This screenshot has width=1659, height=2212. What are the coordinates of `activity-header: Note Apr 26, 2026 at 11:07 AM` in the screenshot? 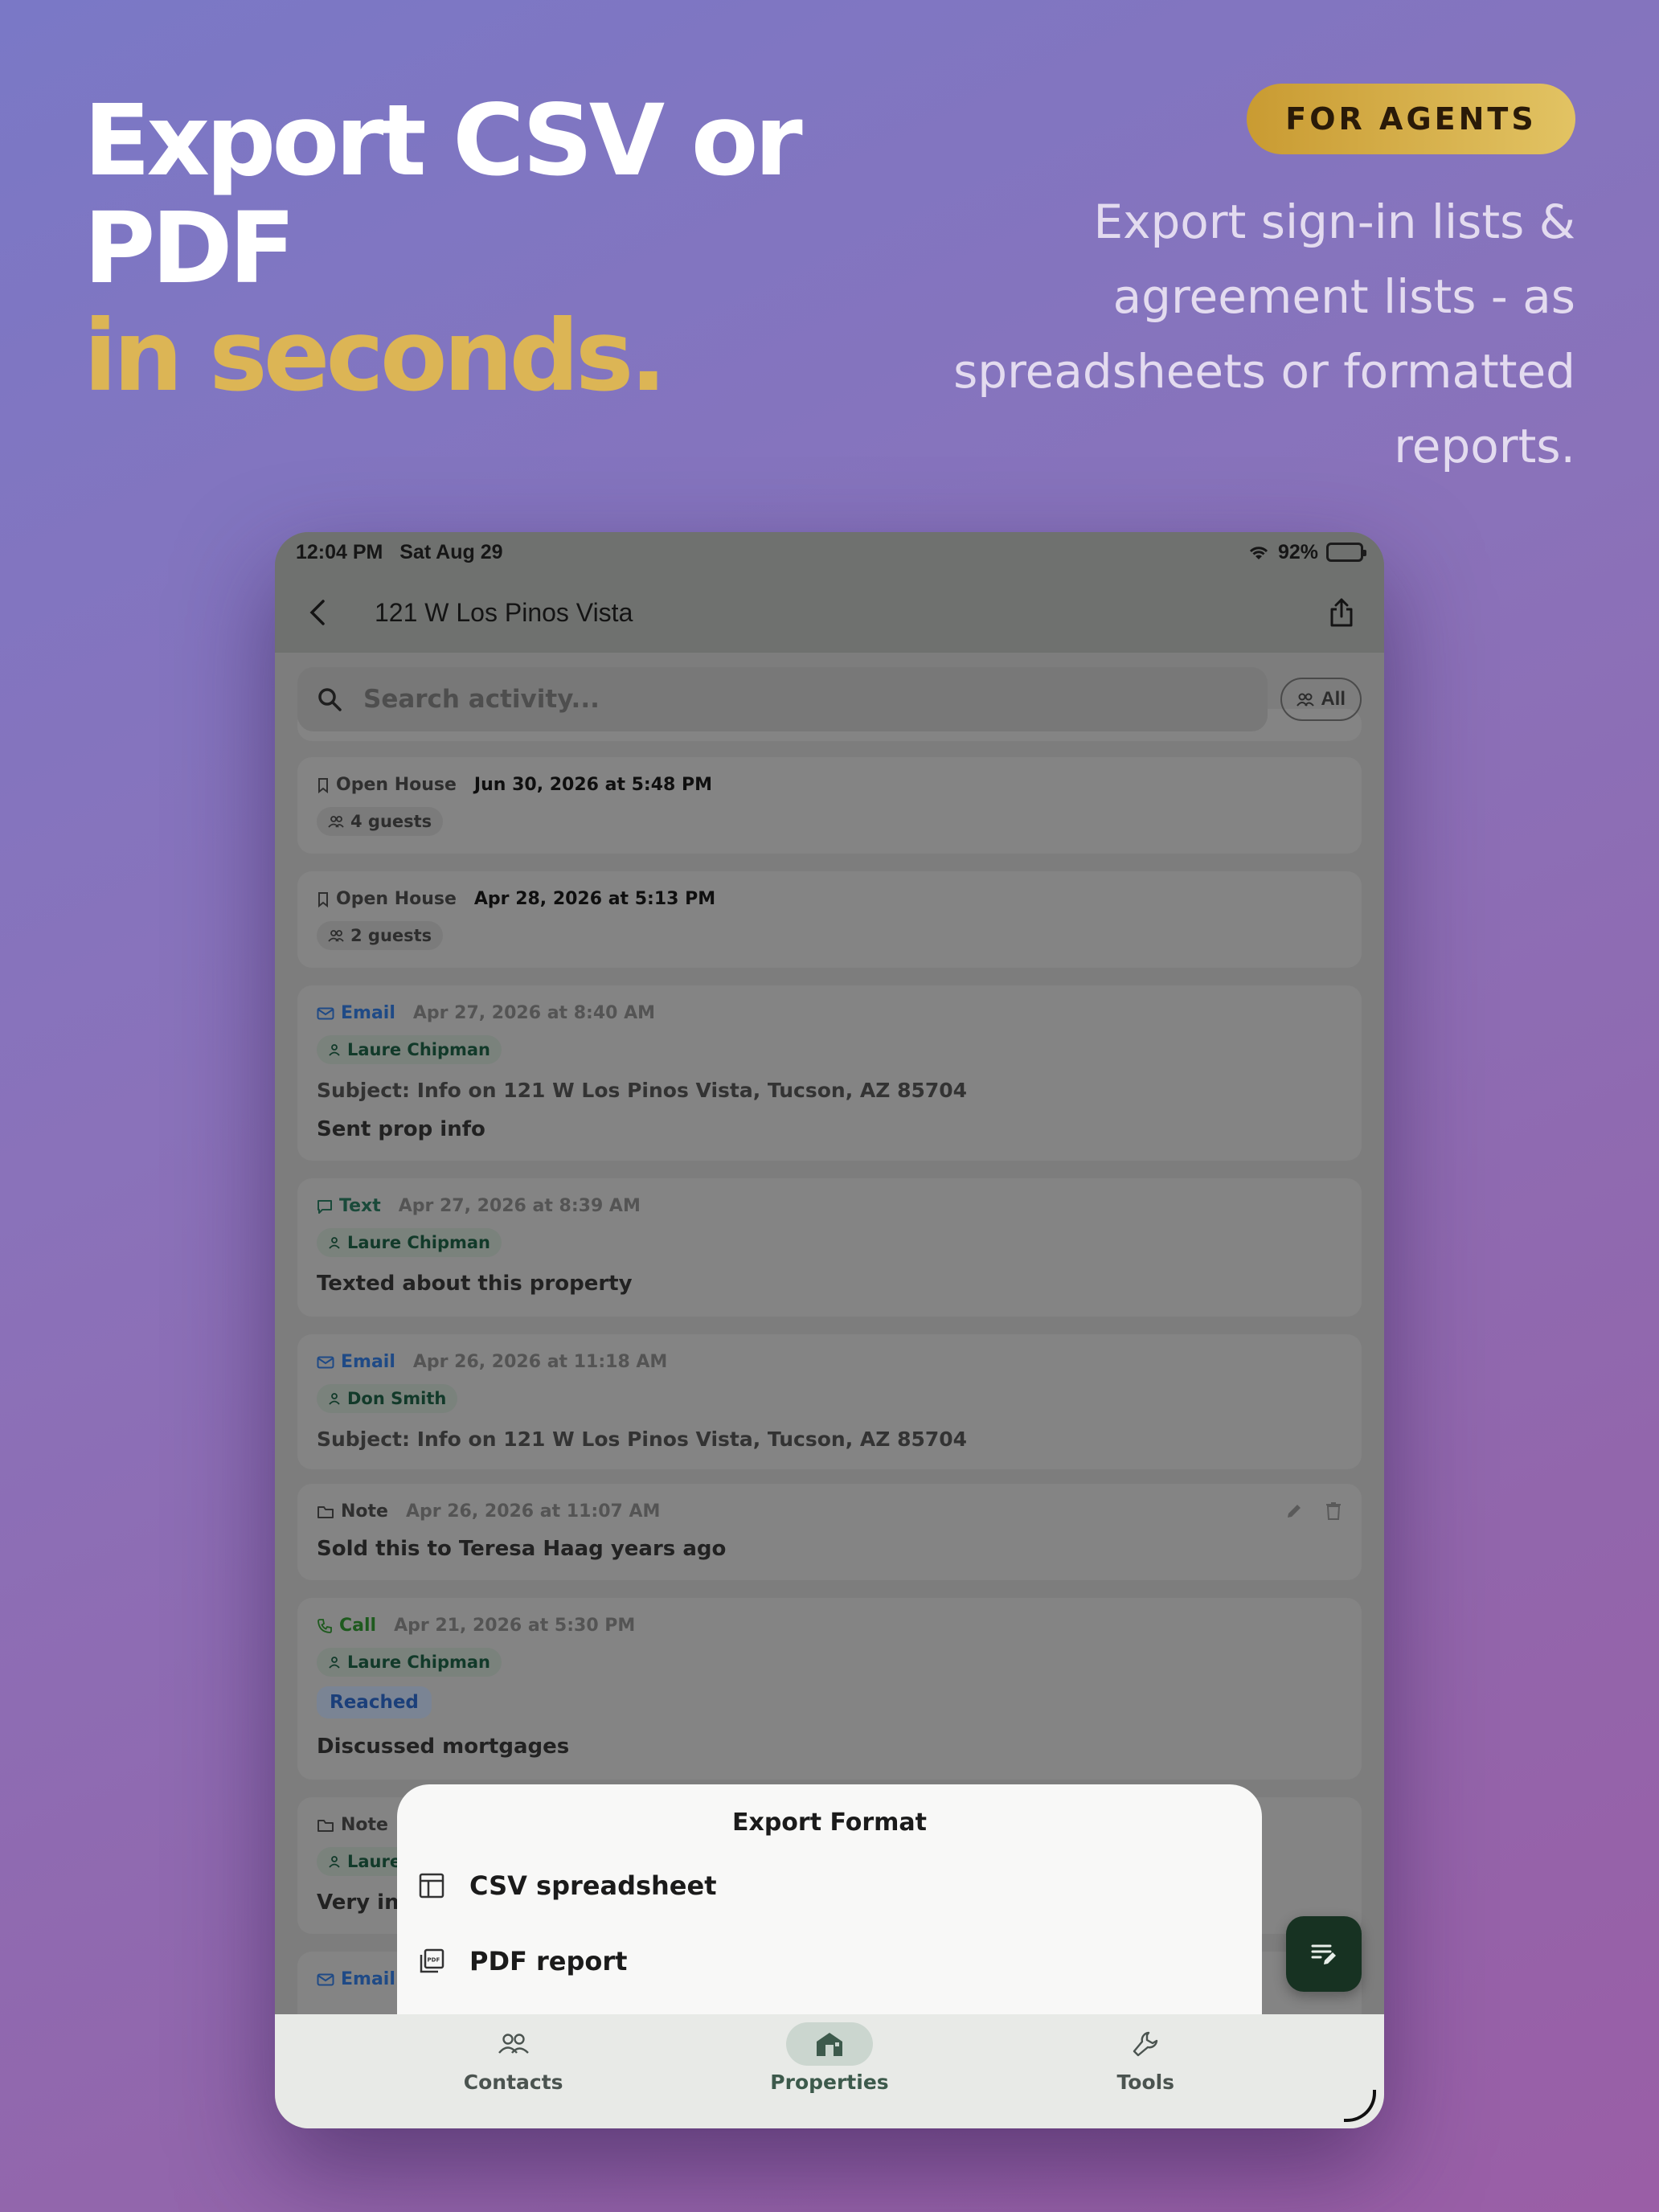 It's located at (488, 1511).